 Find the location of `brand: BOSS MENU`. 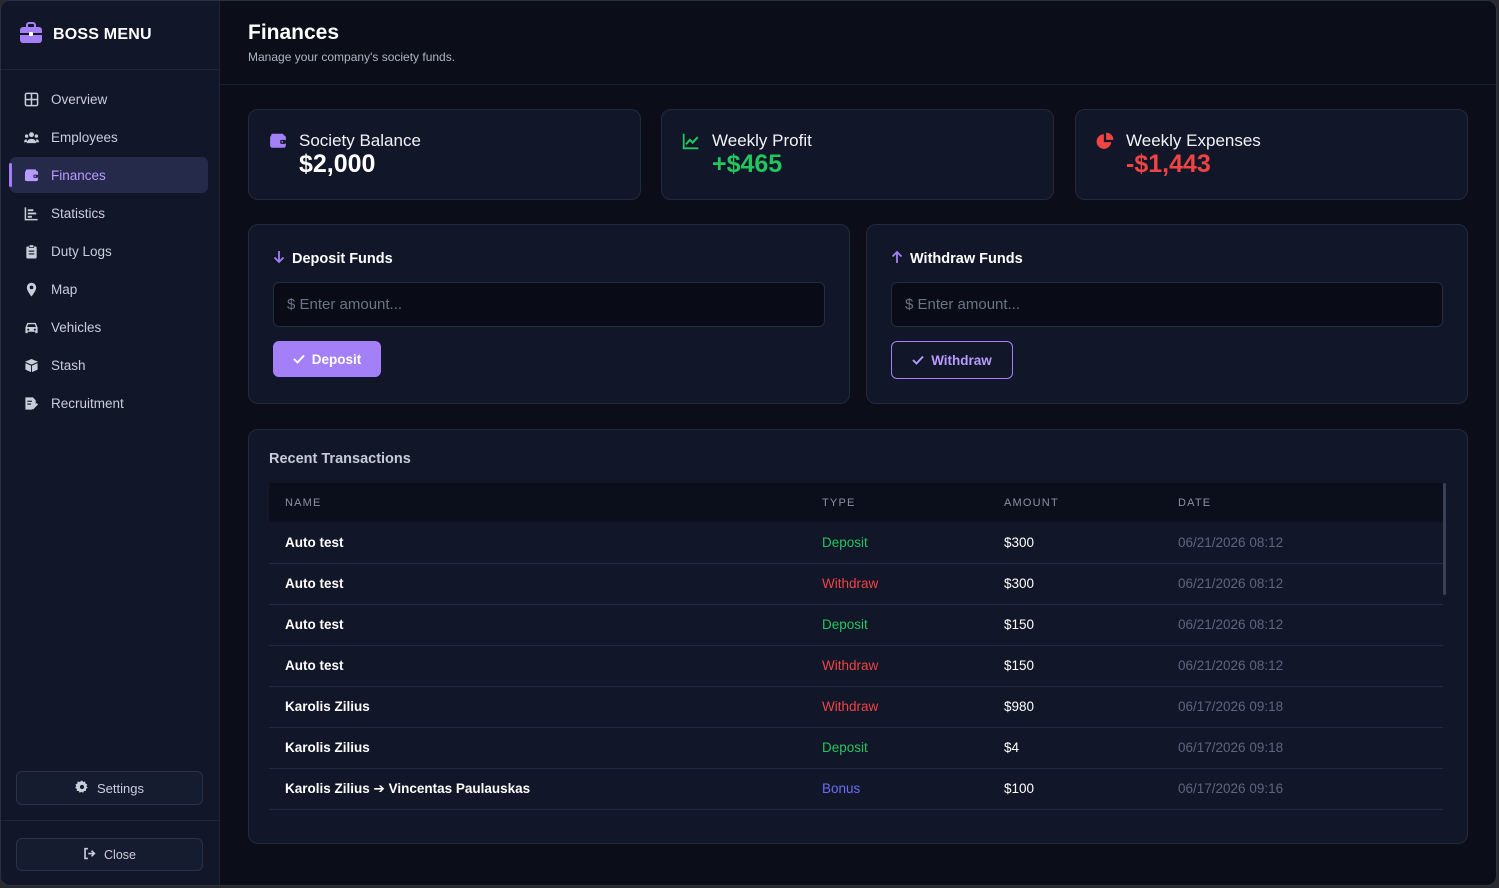

brand: BOSS MENU is located at coordinates (110, 35).